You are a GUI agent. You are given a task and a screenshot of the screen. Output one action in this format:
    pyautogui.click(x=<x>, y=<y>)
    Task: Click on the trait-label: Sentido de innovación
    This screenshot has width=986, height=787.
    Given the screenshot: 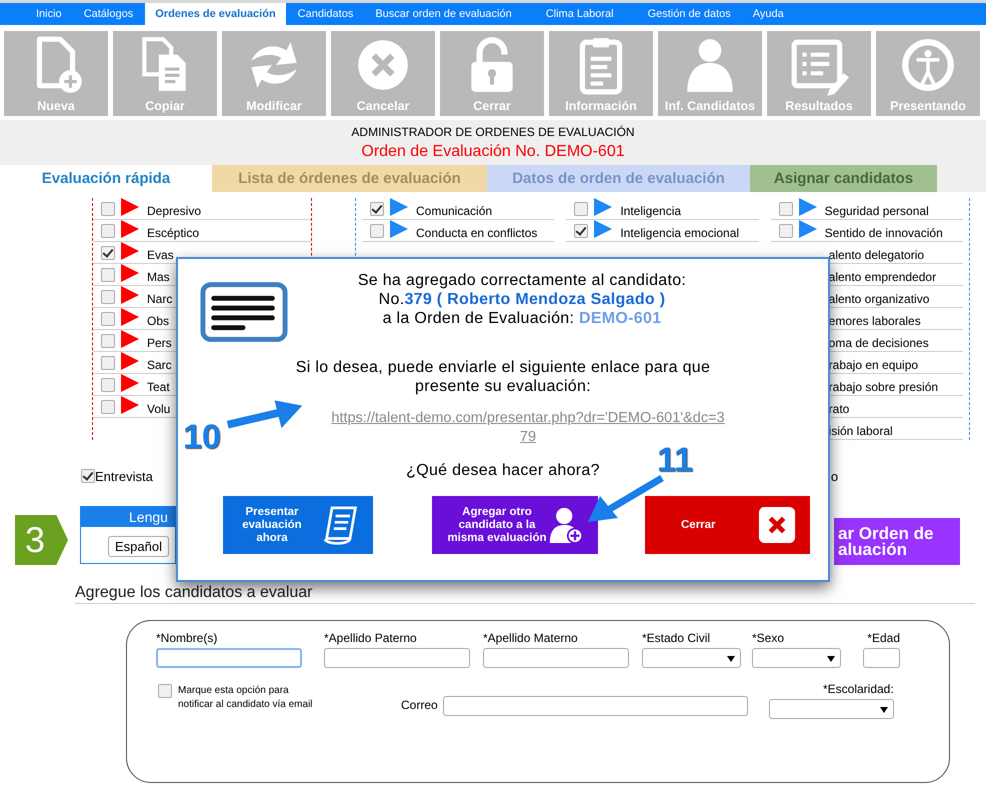 What is the action you would take?
    pyautogui.click(x=883, y=232)
    